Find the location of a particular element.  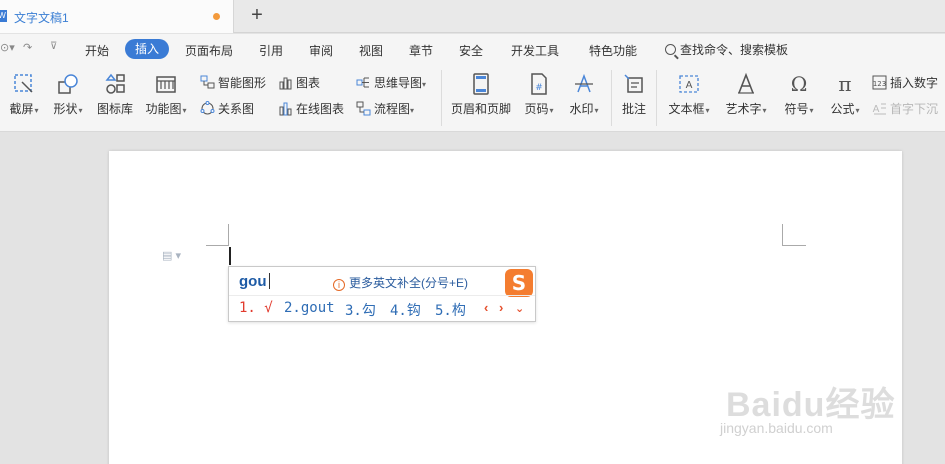

baidu-watermark-url: jingyan.baidu.com is located at coordinates (776, 428).